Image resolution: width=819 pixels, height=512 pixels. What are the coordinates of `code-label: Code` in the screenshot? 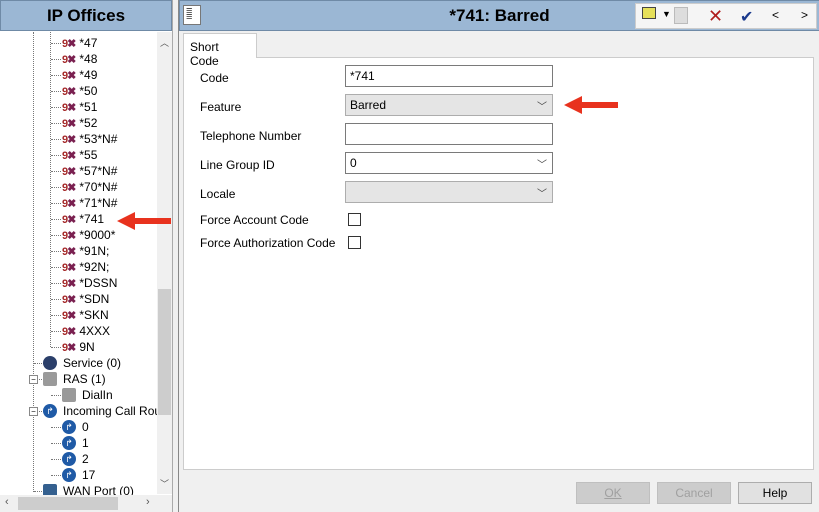 It's located at (214, 78).